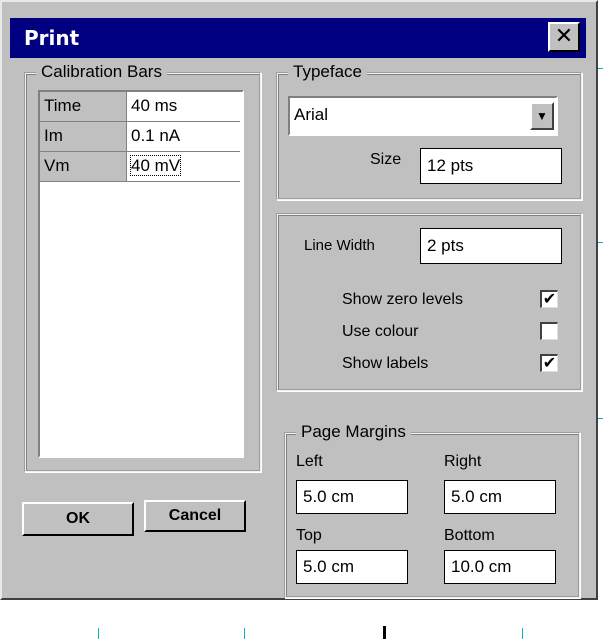 Image resolution: width=603 pixels, height=639 pixels. What do you see at coordinates (353, 432) in the screenshot?
I see `page-margins-label: Page Margins` at bounding box center [353, 432].